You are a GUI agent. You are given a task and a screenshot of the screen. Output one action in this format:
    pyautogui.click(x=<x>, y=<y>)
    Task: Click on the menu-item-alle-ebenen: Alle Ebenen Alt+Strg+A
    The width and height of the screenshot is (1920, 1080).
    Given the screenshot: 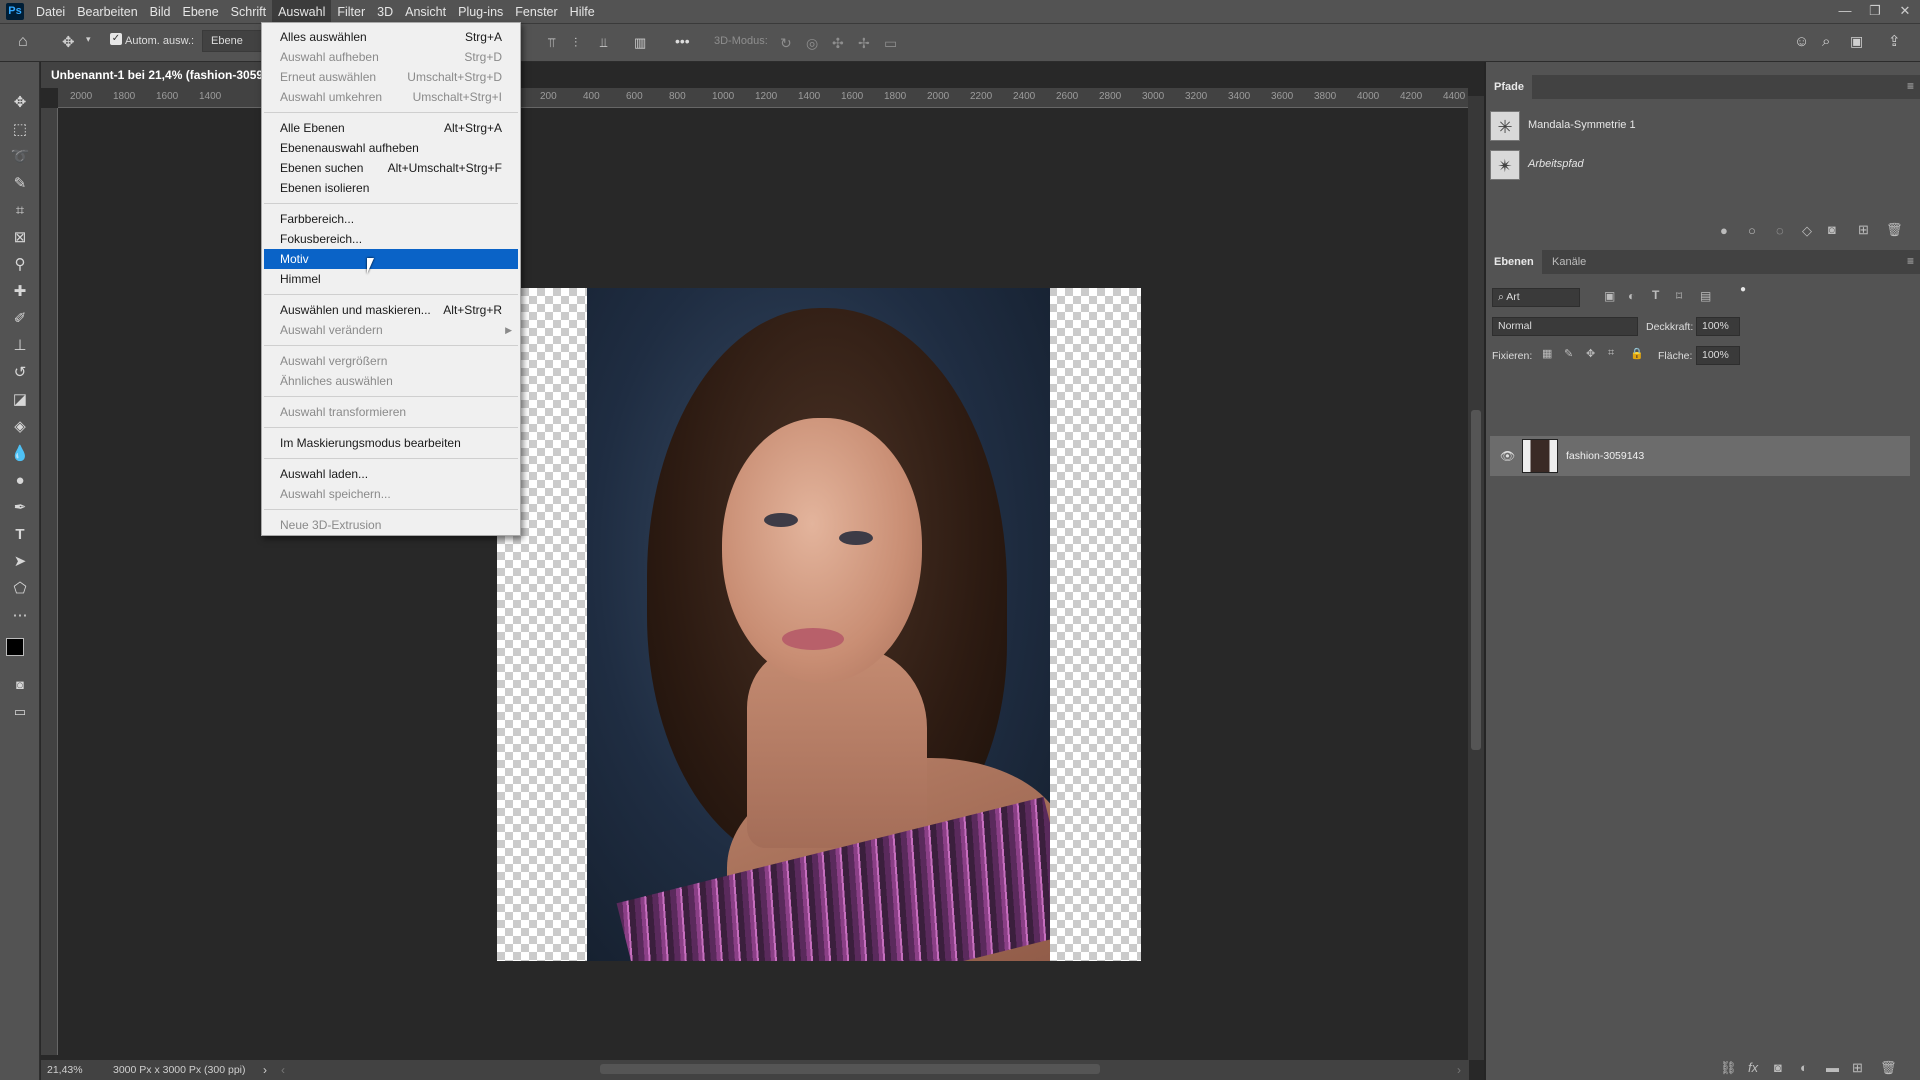 What is the action you would take?
    pyautogui.click(x=391, y=128)
    